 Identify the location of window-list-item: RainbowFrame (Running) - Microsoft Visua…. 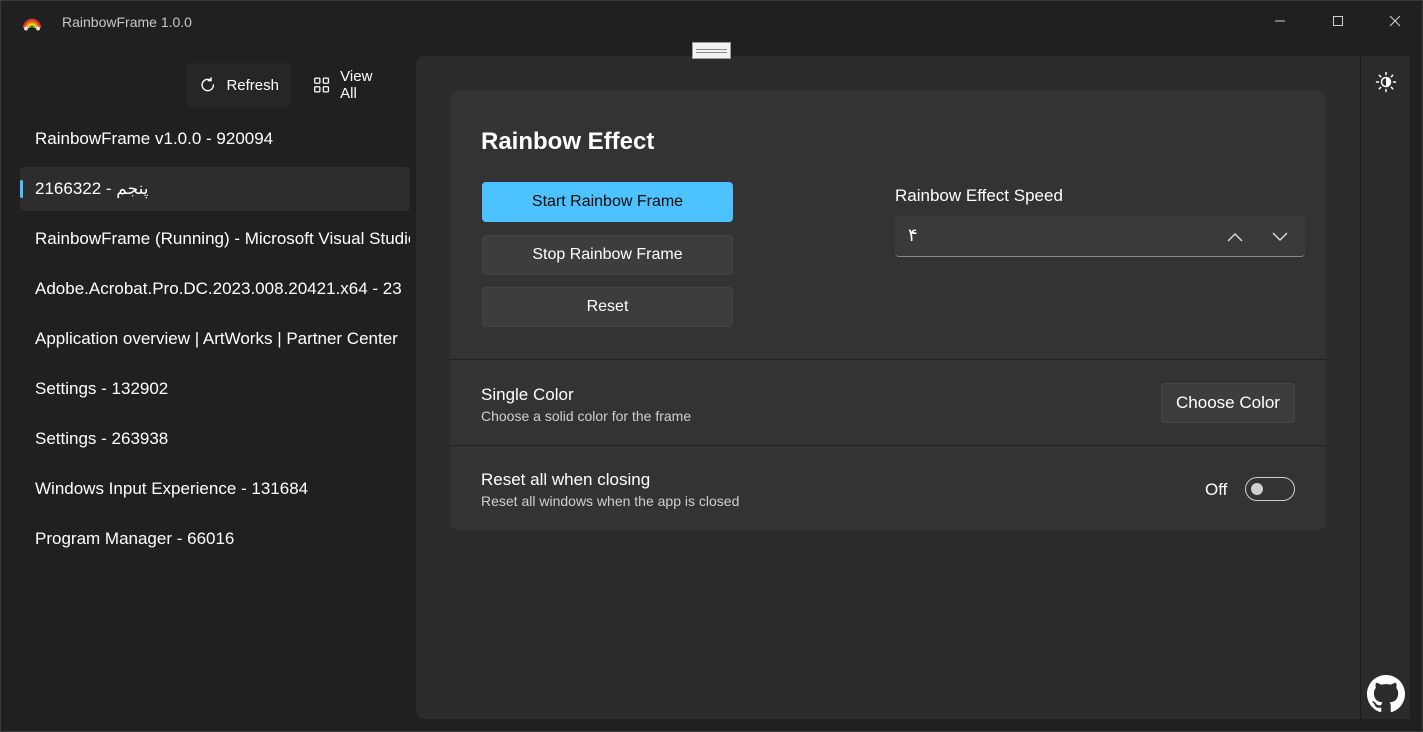
(215, 239).